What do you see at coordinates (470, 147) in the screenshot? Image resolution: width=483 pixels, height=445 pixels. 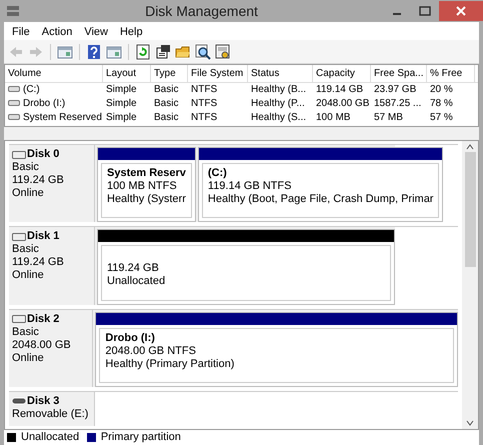 I see `scroll-up-icon` at bounding box center [470, 147].